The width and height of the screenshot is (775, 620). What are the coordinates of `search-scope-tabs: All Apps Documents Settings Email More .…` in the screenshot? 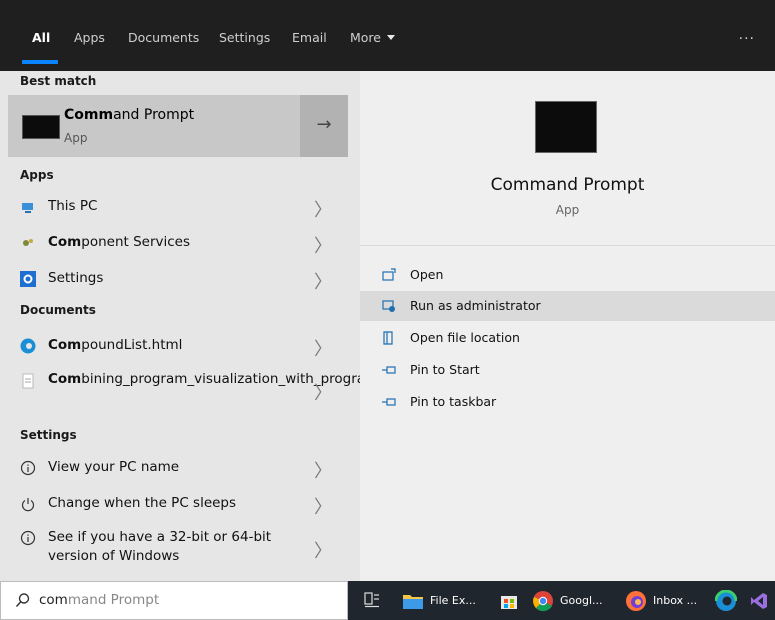 It's located at (387, 35).